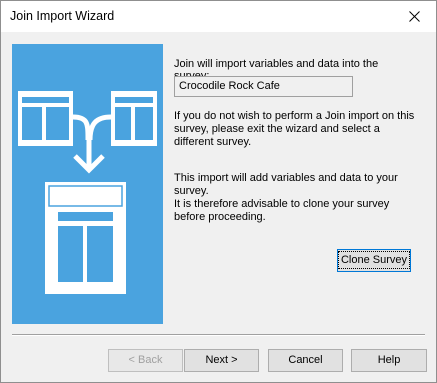 The height and width of the screenshot is (383, 437). I want to click on clone-survey-label: Clone Survey, so click(374, 260).